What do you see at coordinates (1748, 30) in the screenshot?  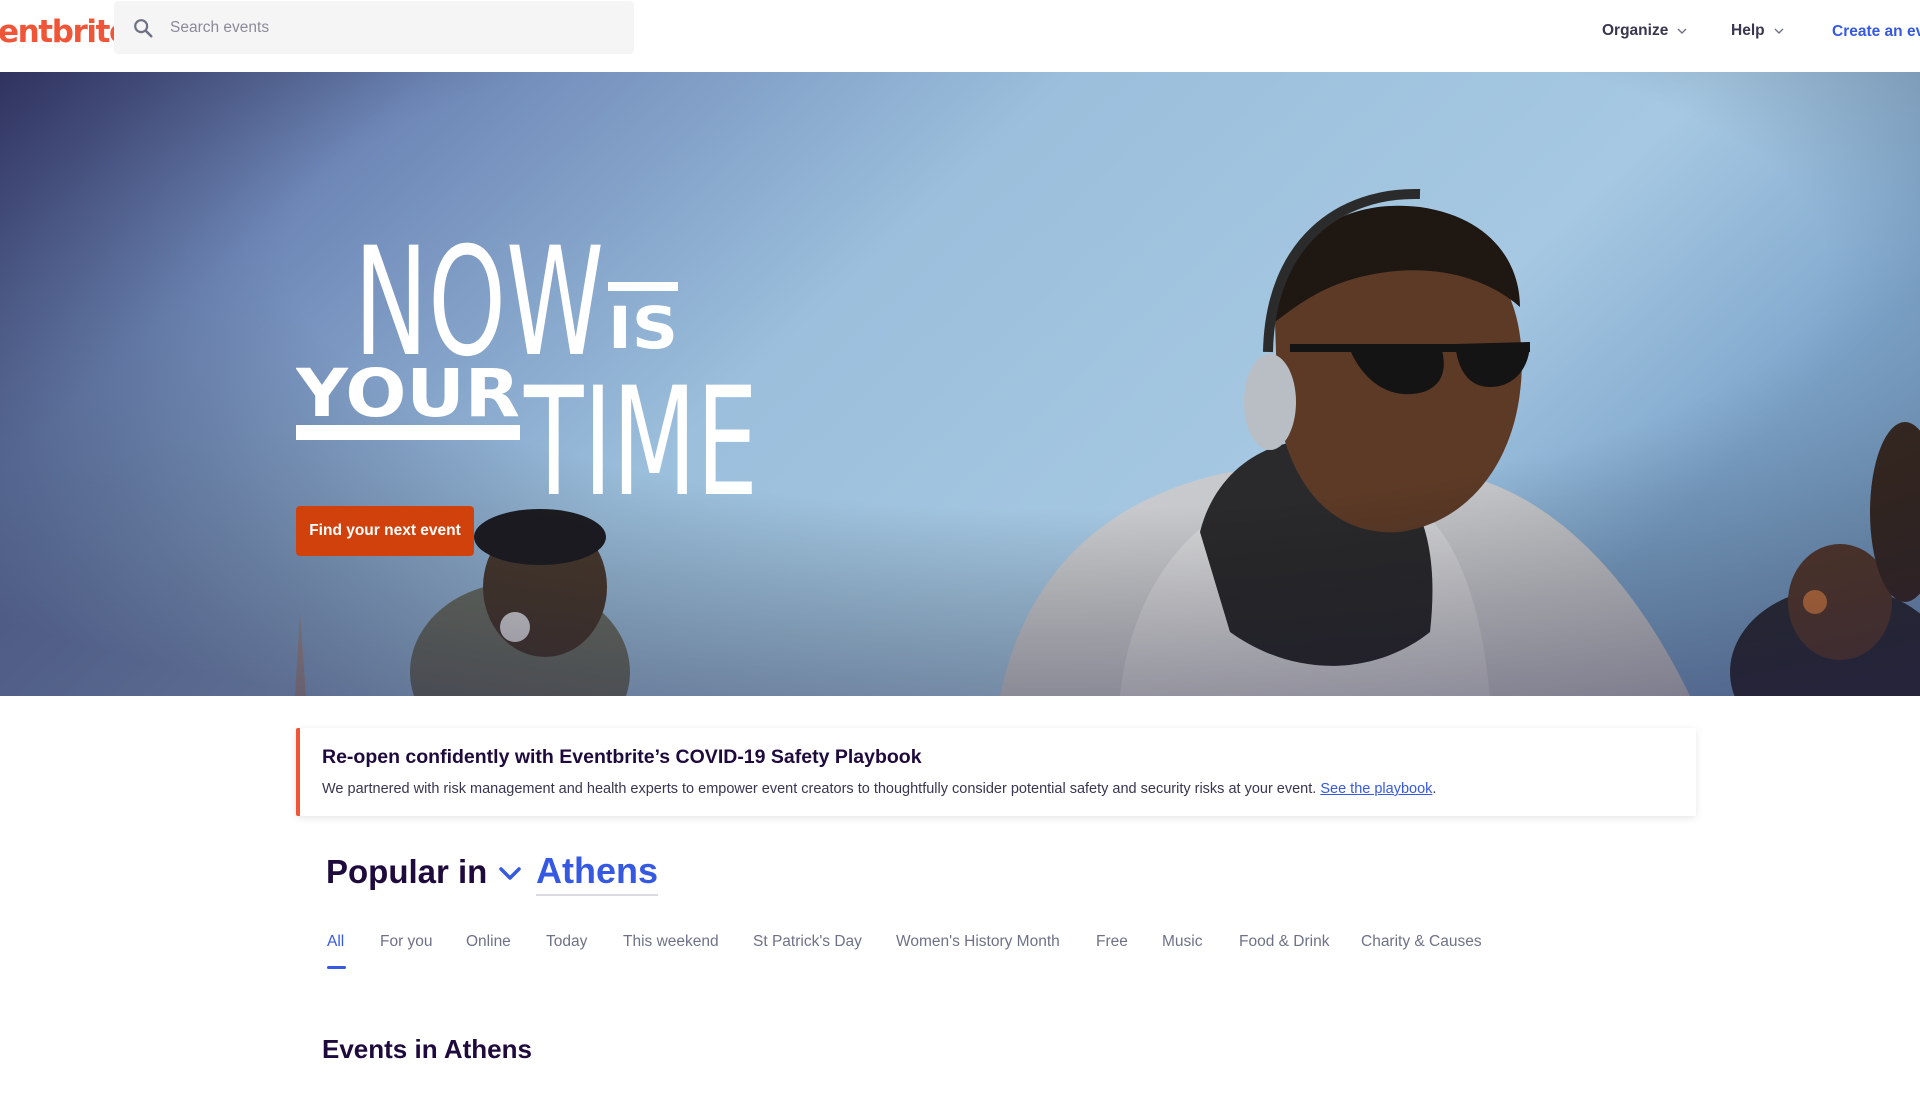 I see `help-label: Help` at bounding box center [1748, 30].